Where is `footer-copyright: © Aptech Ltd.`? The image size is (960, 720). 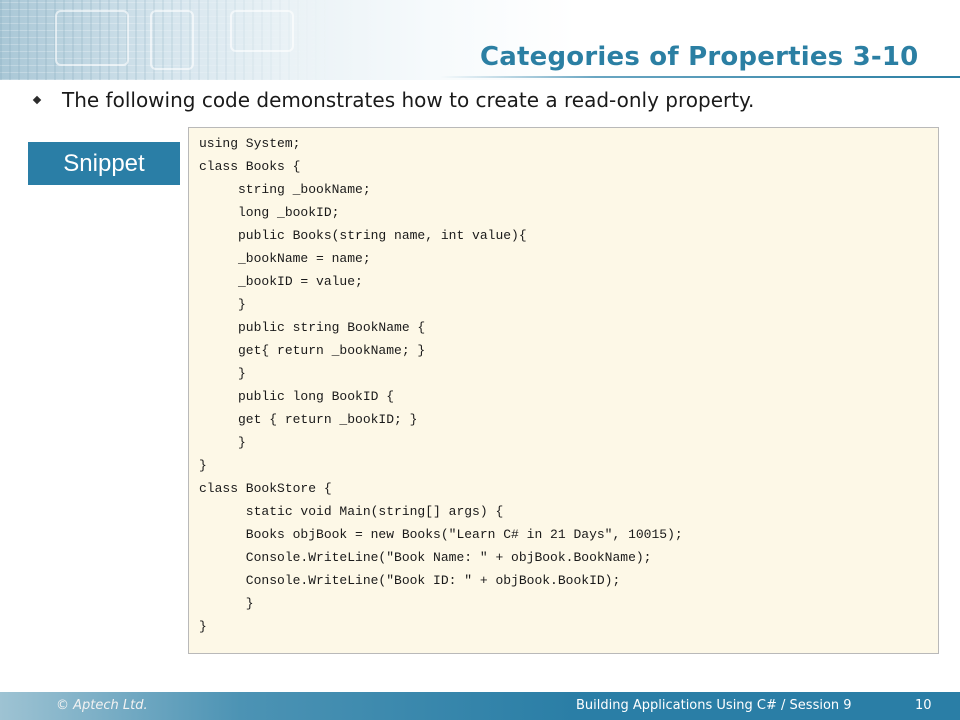 footer-copyright: © Aptech Ltd. is located at coordinates (102, 705).